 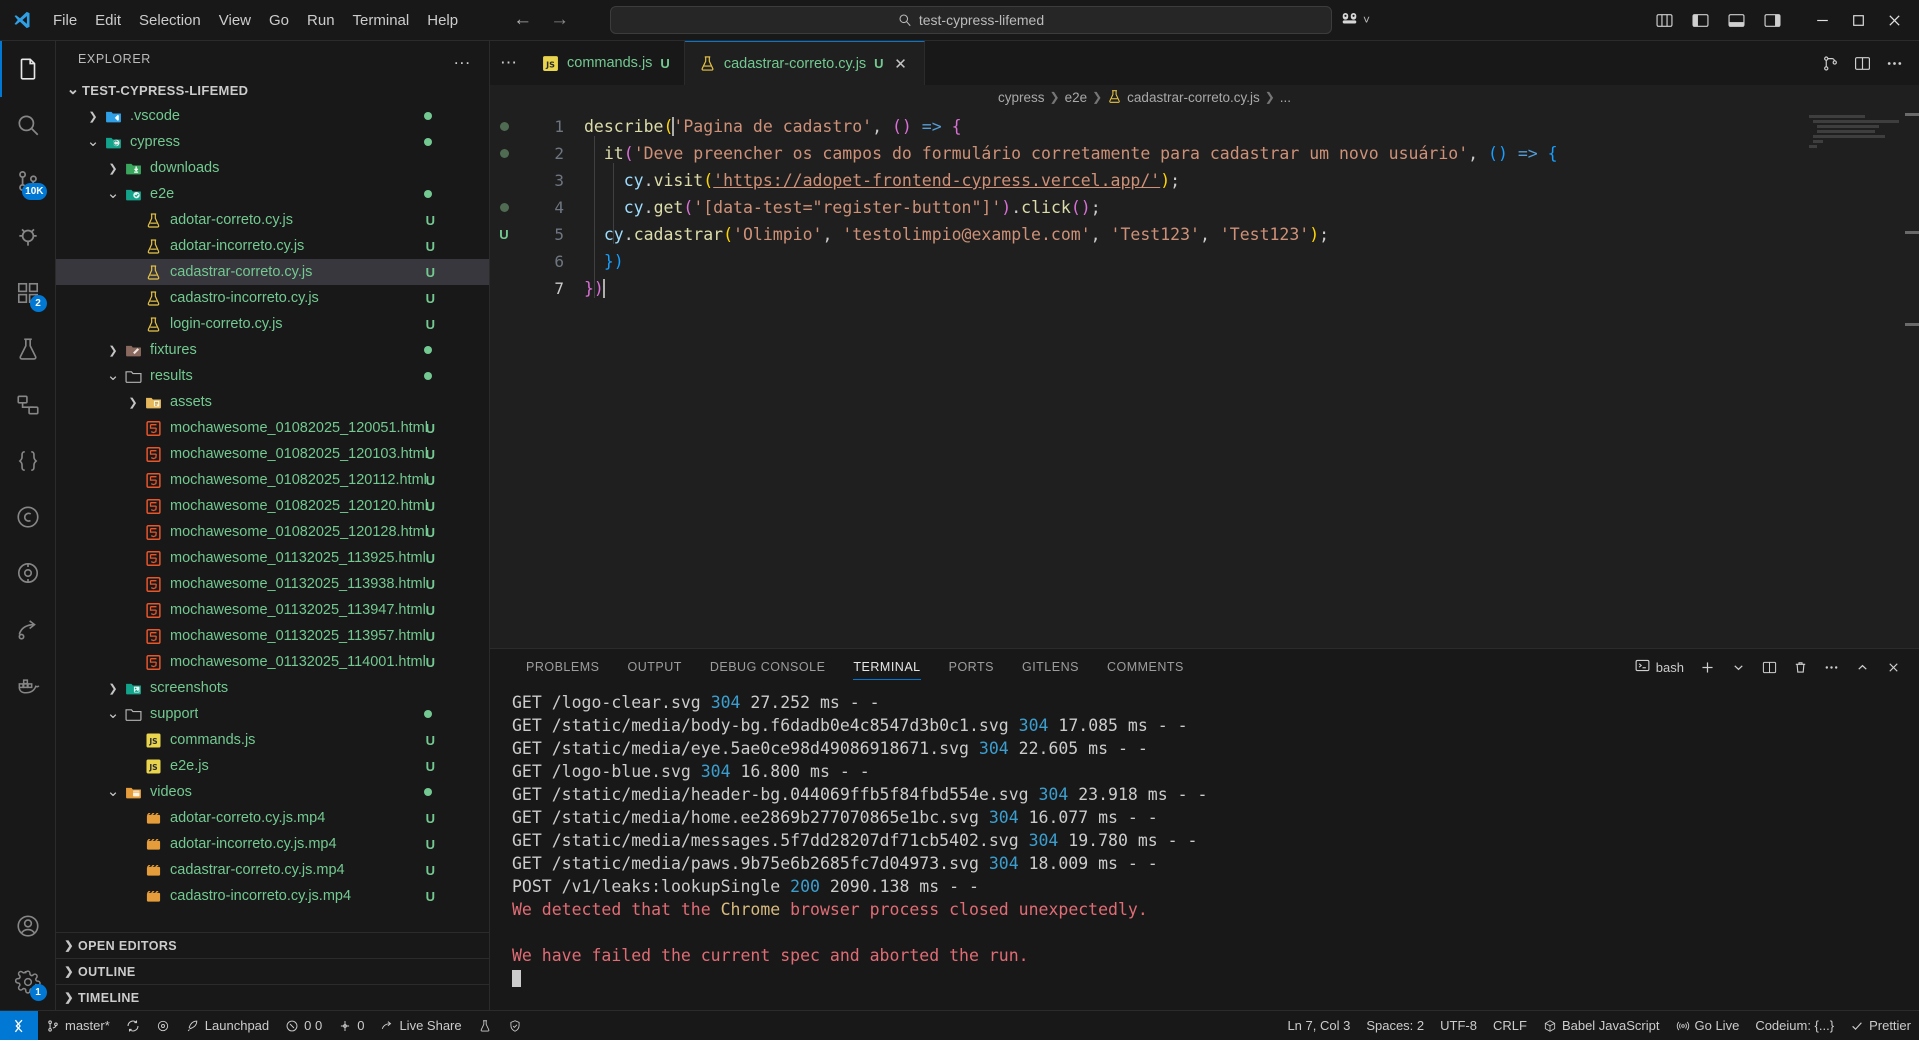 I want to click on tree-row: JS commands.js U, so click(x=272, y=740).